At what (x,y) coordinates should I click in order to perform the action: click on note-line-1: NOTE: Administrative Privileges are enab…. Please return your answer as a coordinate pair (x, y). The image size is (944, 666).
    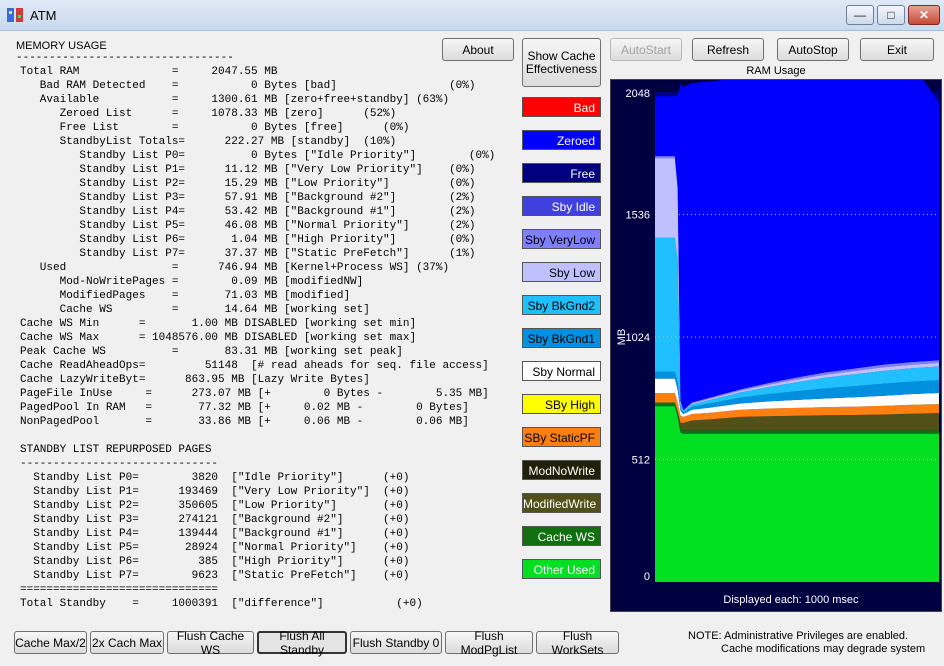
    Looking at the image, I should click on (798, 636).